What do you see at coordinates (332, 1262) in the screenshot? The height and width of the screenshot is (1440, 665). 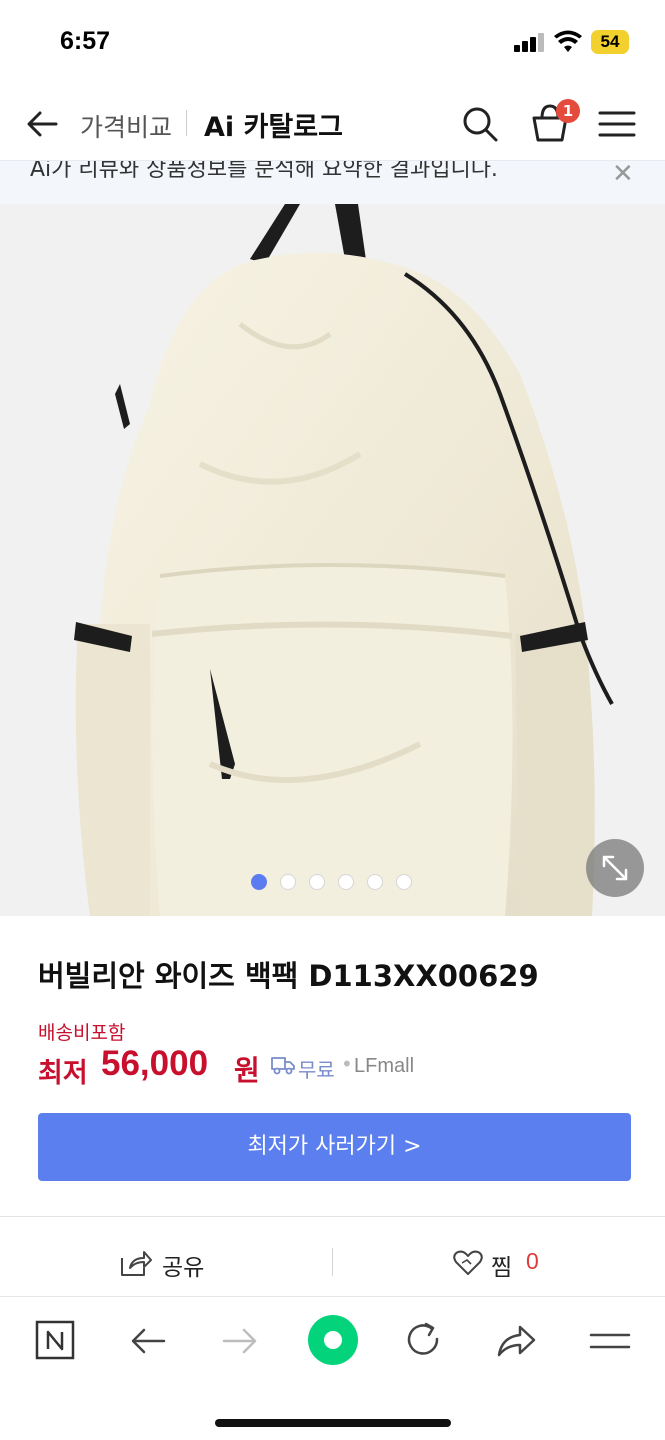 I see `action-divider` at bounding box center [332, 1262].